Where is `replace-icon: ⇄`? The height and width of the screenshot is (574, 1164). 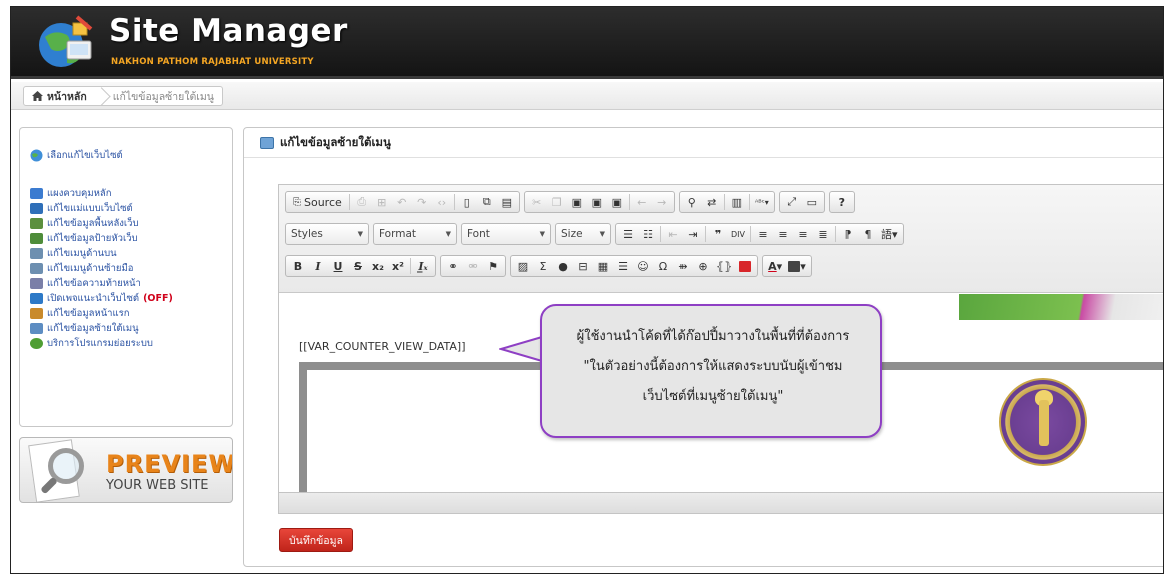
replace-icon: ⇄ is located at coordinates (712, 202).